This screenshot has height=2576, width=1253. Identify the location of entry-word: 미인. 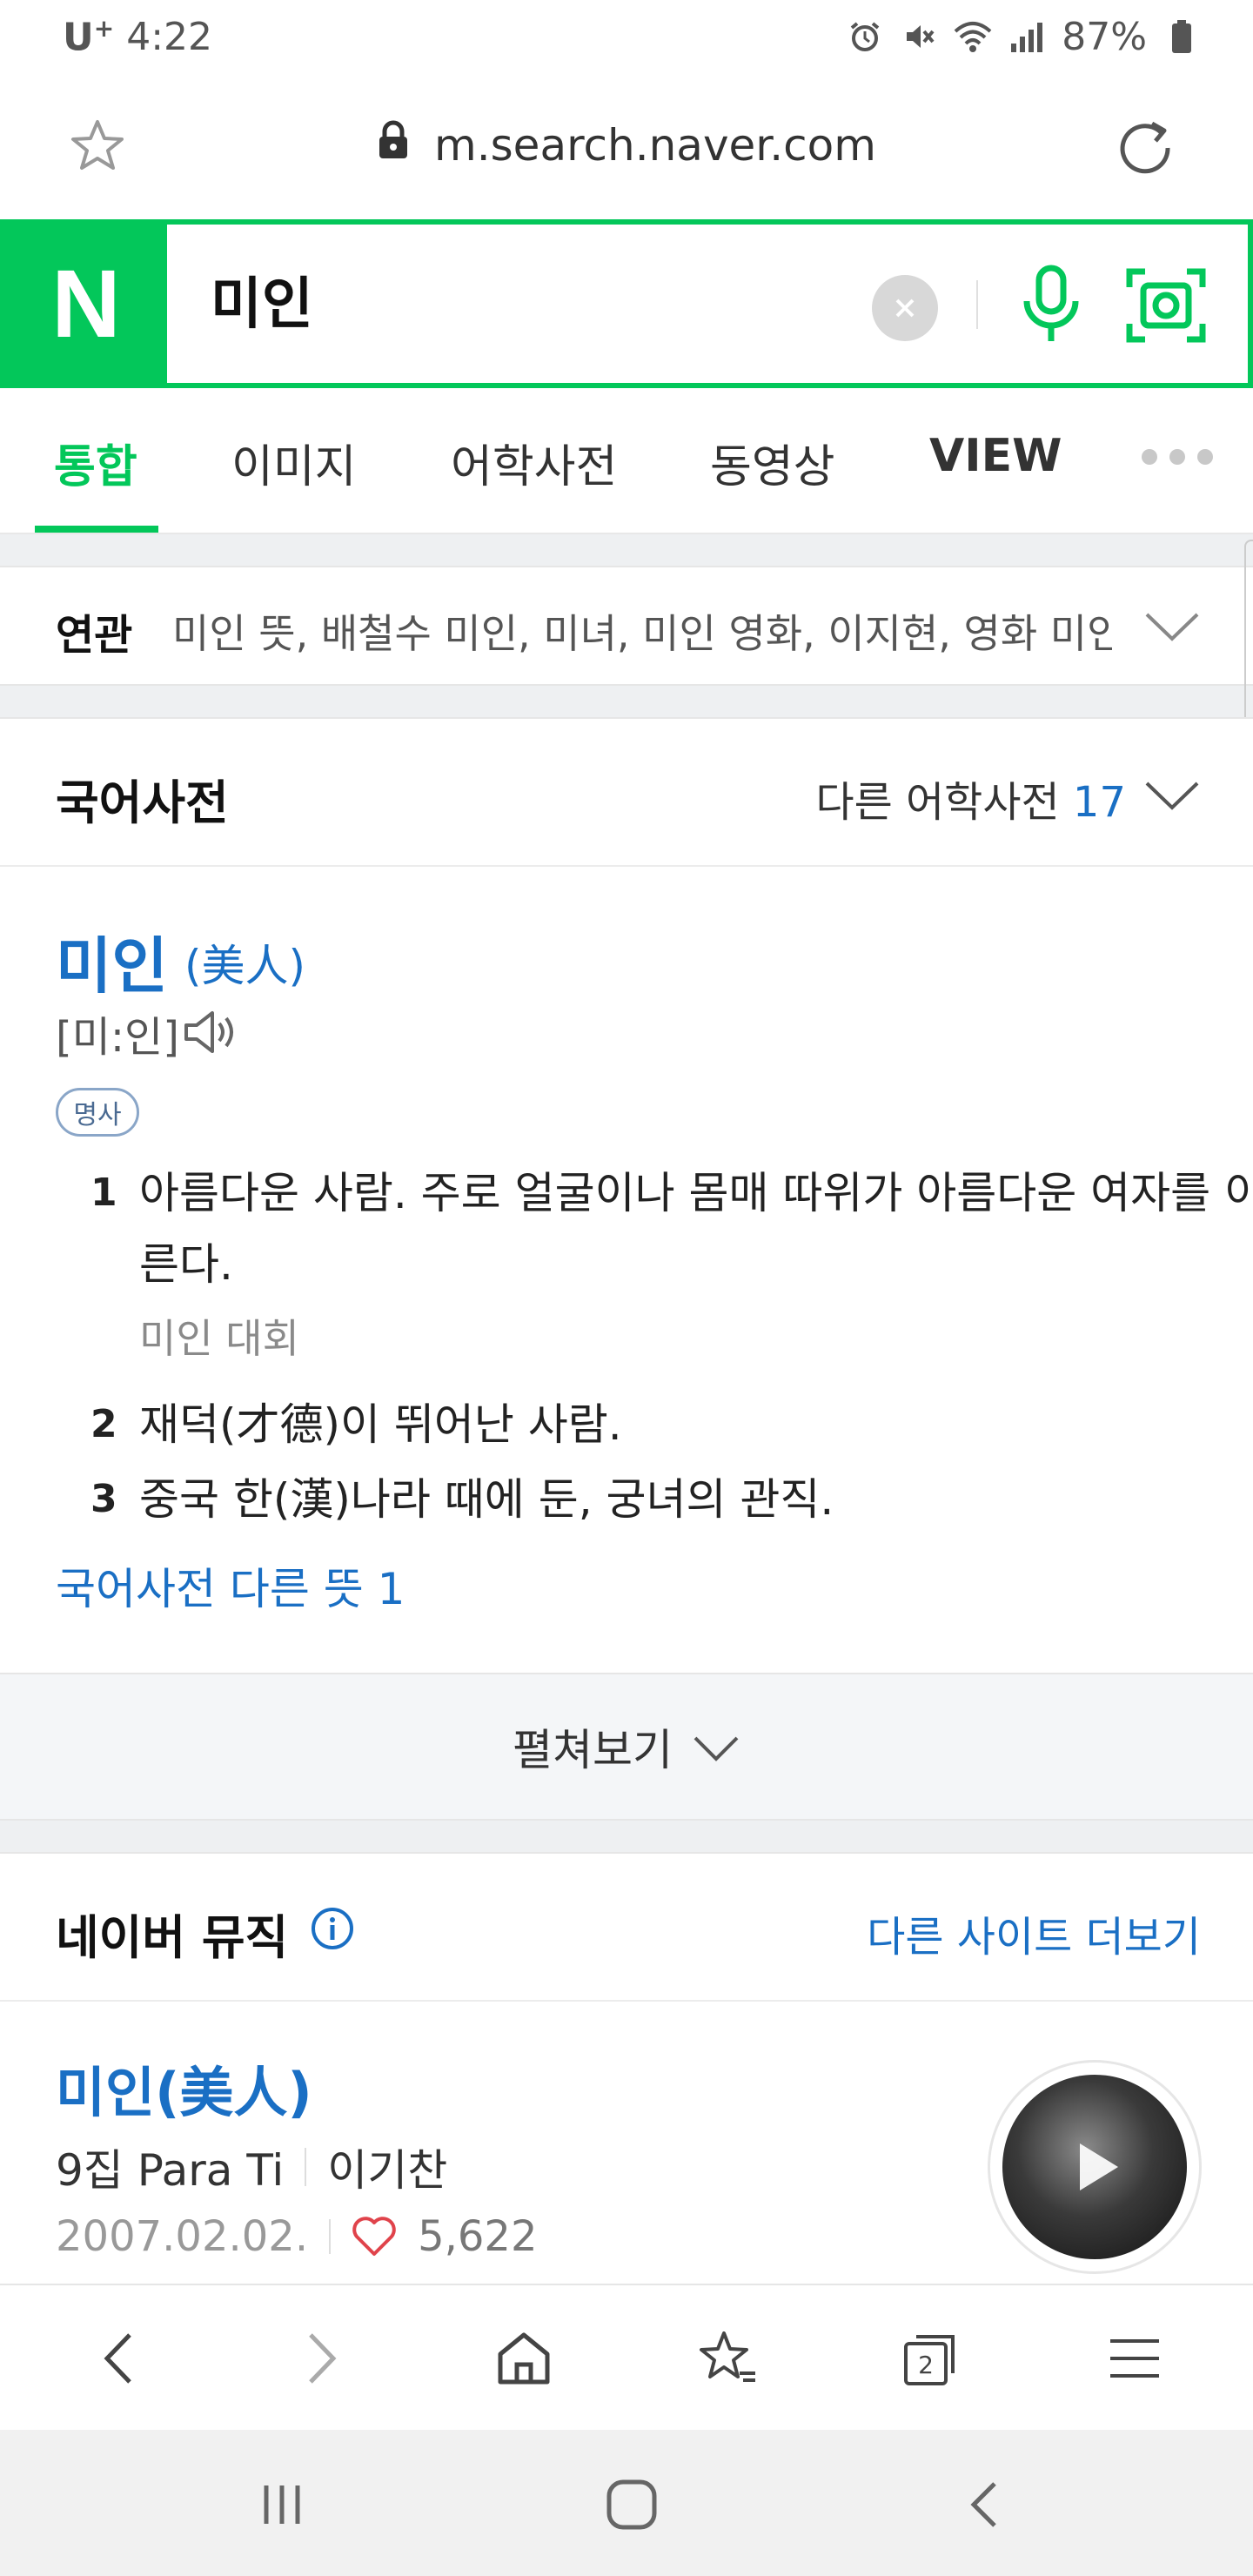
(112, 961).